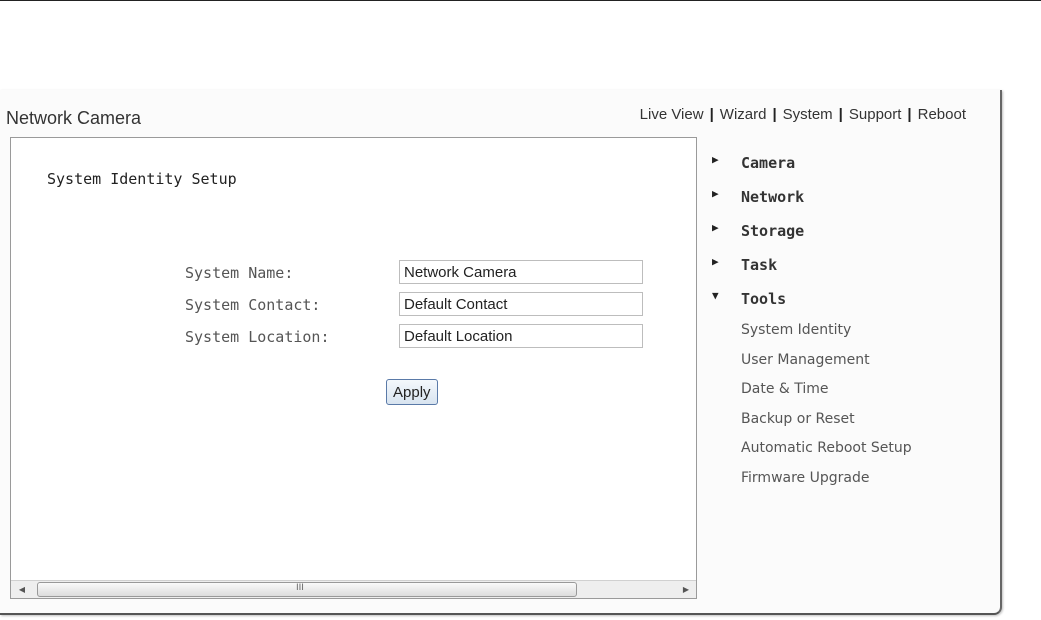 The height and width of the screenshot is (620, 1041). What do you see at coordinates (852, 235) in the screenshot?
I see `sidebar-item-storage: ▶ Storage` at bounding box center [852, 235].